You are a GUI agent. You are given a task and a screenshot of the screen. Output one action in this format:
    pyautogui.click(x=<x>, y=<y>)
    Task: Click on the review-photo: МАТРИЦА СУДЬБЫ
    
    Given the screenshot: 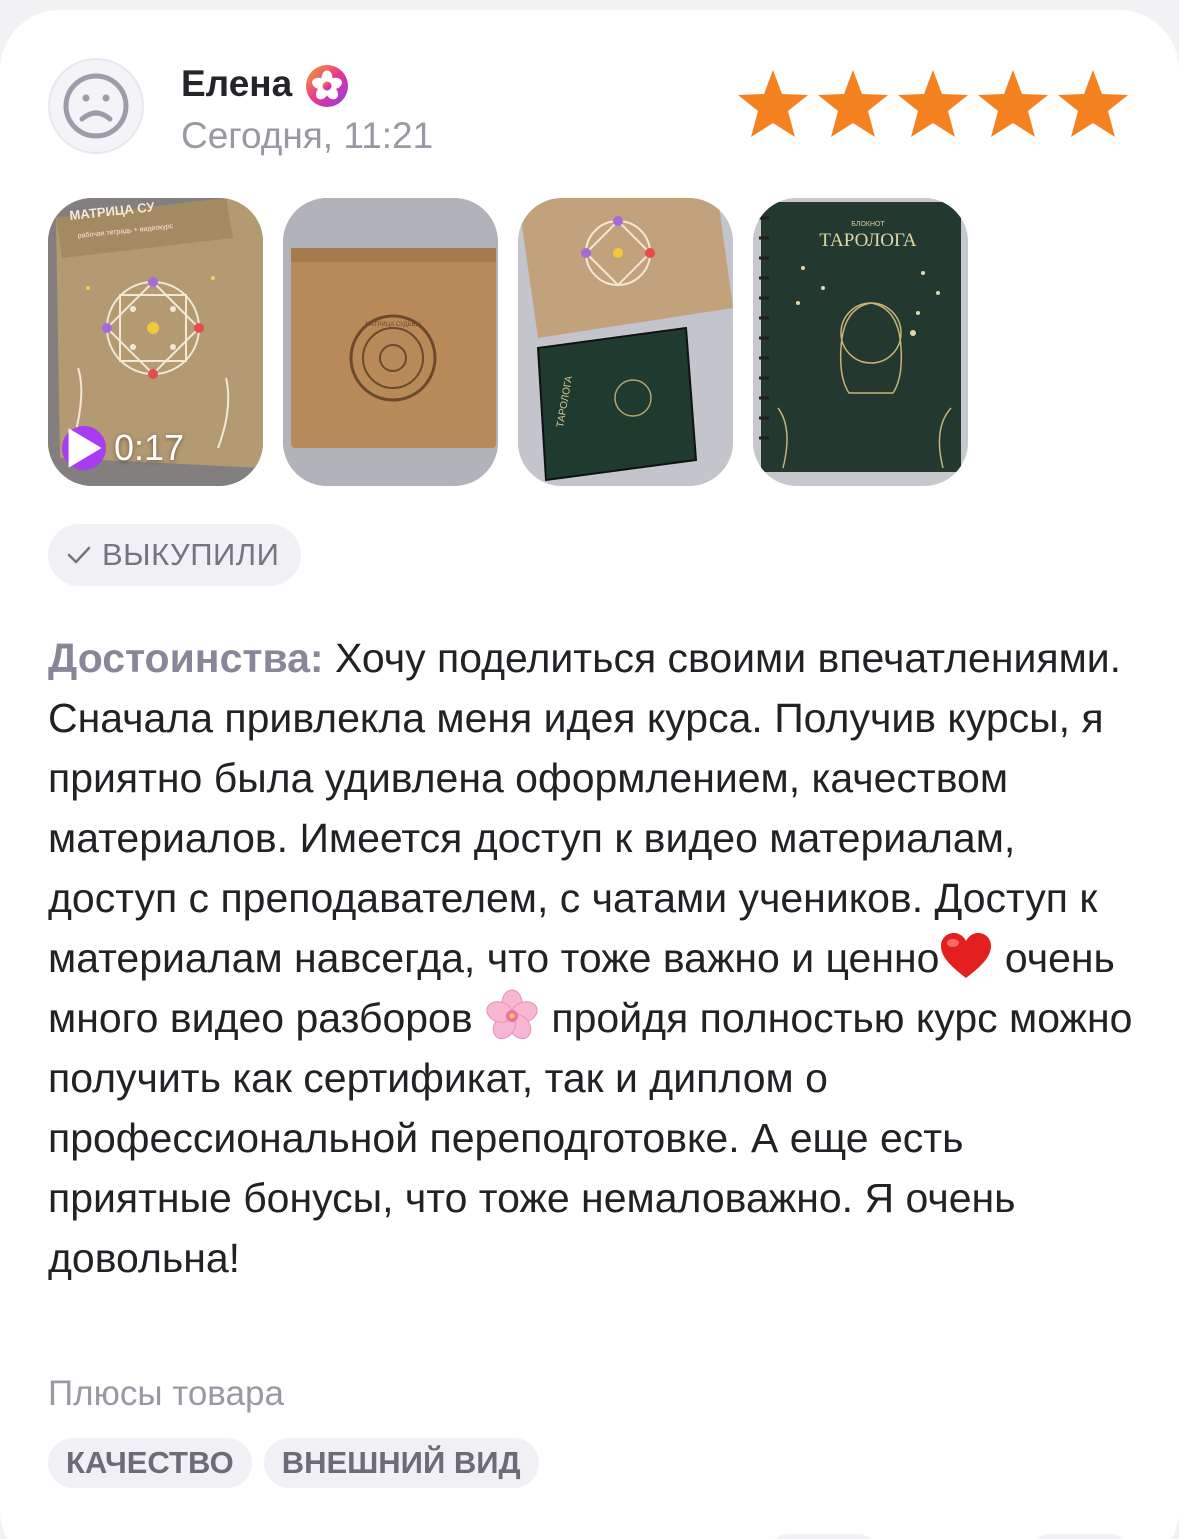 What is the action you would take?
    pyautogui.click(x=390, y=342)
    